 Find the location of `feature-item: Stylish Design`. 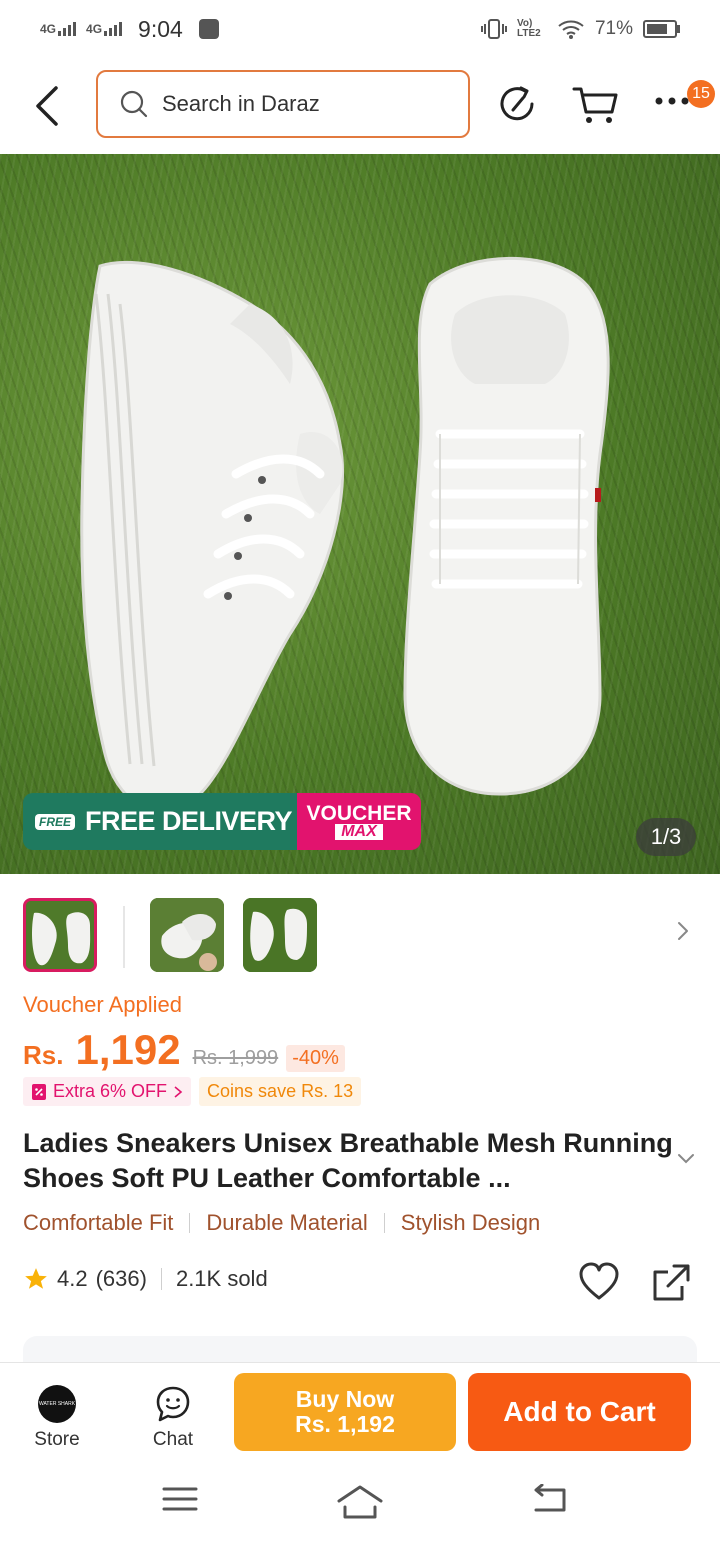

feature-item: Stylish Design is located at coordinates (470, 1222).